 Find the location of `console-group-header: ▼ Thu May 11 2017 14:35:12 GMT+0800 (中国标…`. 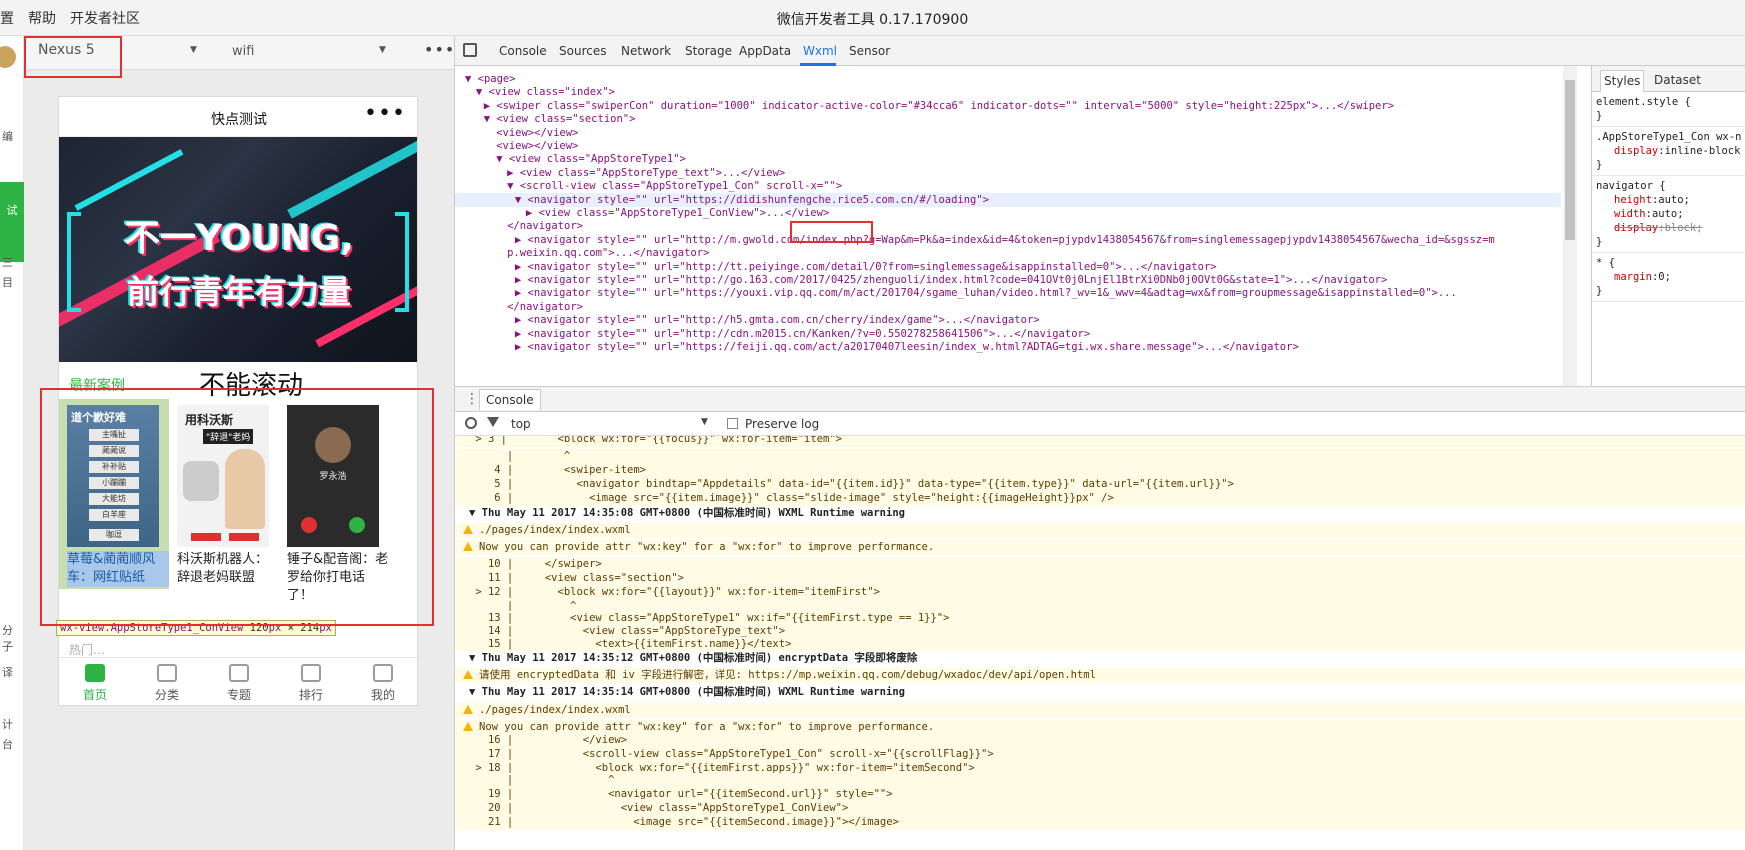

console-group-header: ▼ Thu May 11 2017 14:35:12 GMT+0800 (中国标… is located at coordinates (1100, 658).